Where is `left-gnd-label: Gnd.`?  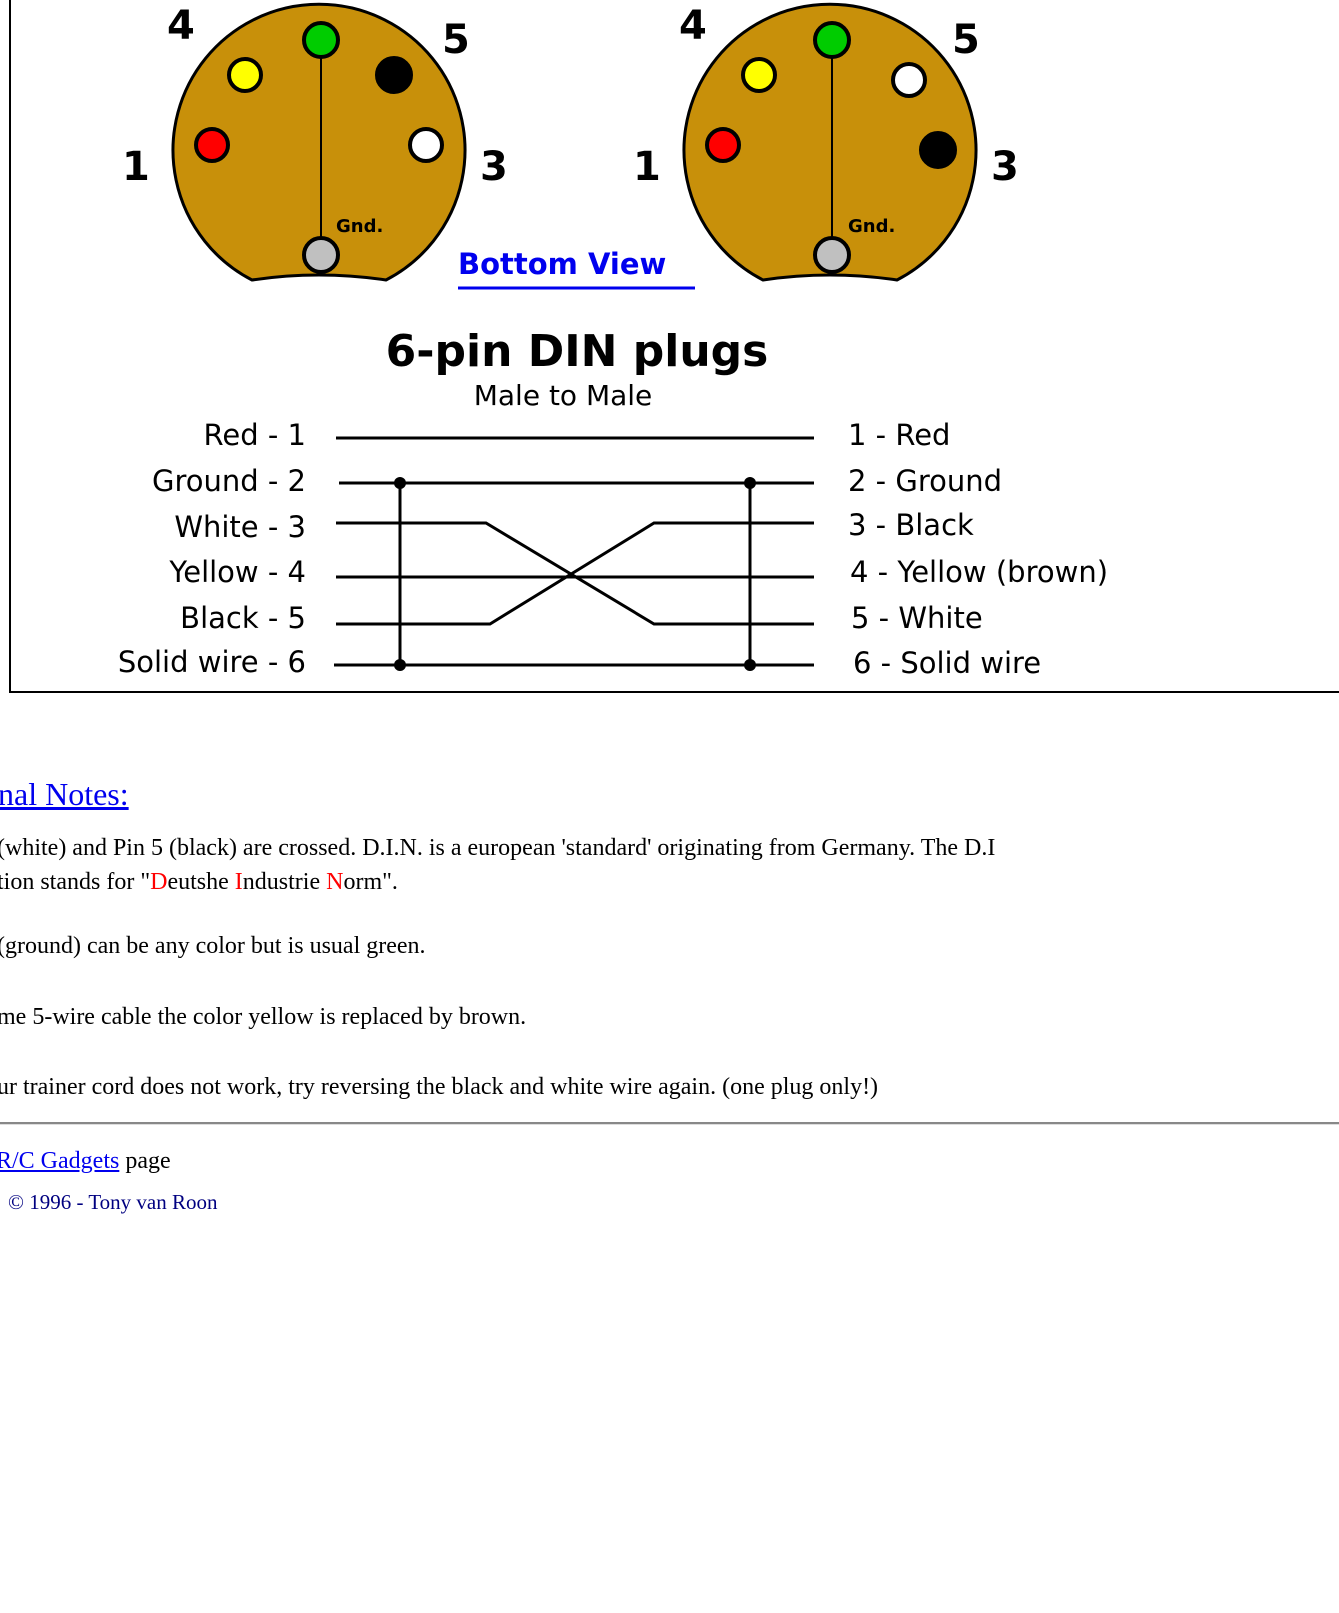
left-gnd-label: Gnd. is located at coordinates (359, 226).